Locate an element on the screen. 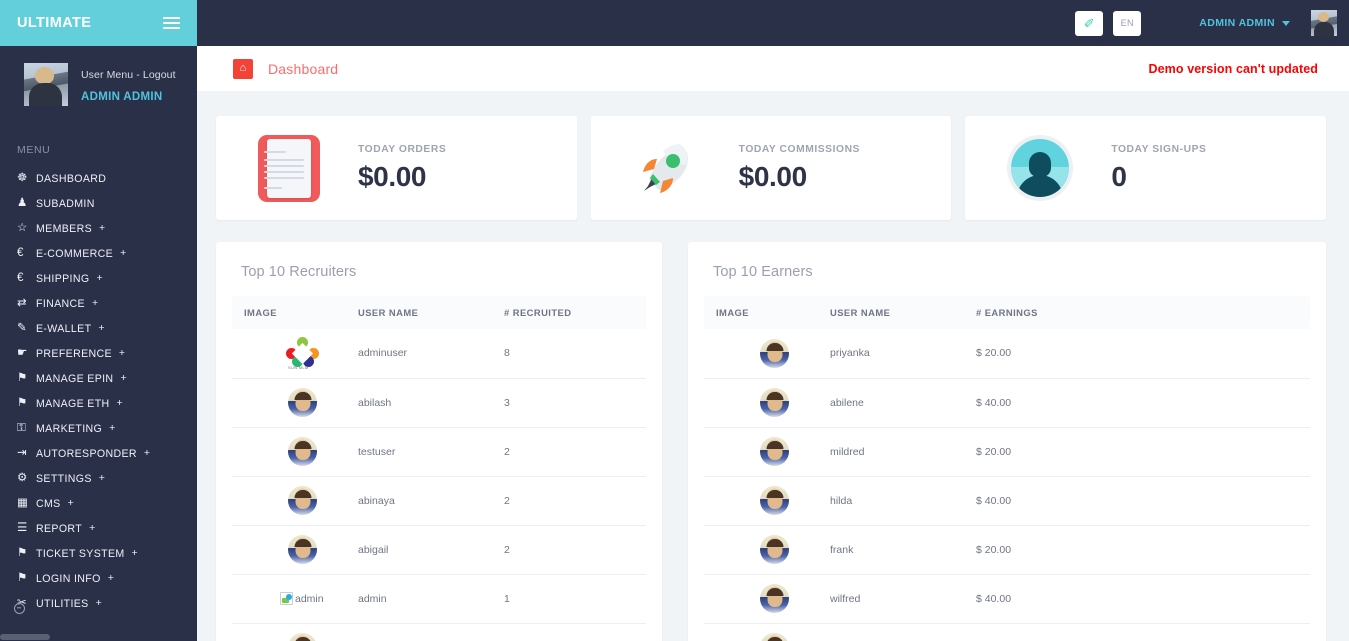 Image resolution: width=1349 pixels, height=641 pixels. cell-value: 3 is located at coordinates (575, 403).